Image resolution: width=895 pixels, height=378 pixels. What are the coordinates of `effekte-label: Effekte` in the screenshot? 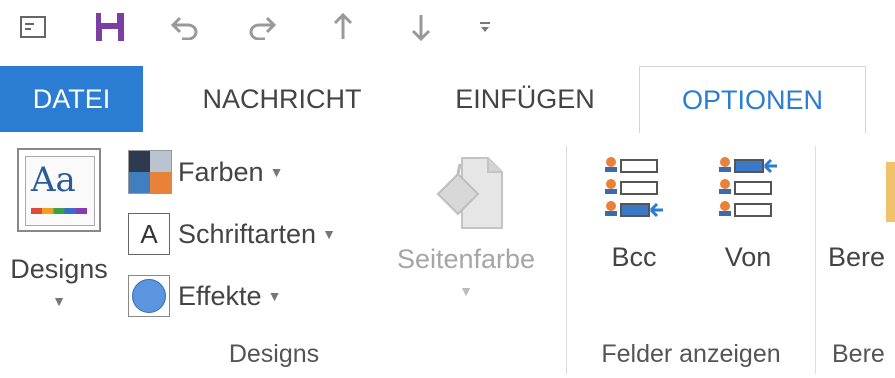 It's located at (220, 295).